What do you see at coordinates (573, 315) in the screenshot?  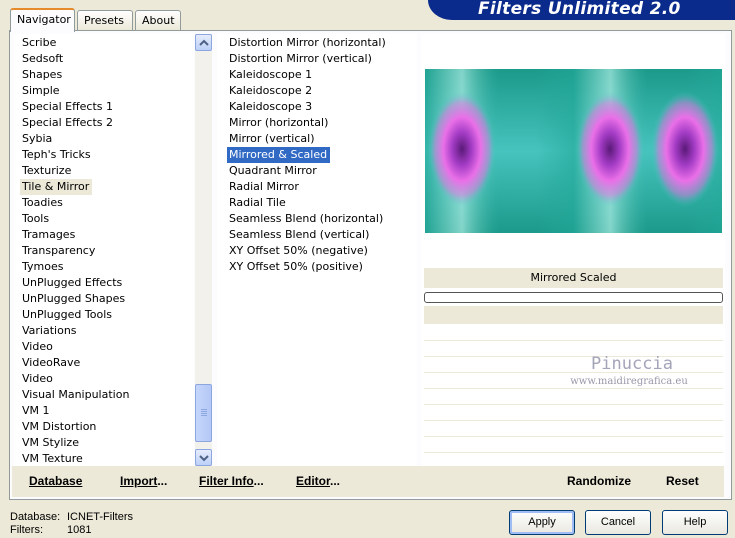 I see `parameter-area` at bounding box center [573, 315].